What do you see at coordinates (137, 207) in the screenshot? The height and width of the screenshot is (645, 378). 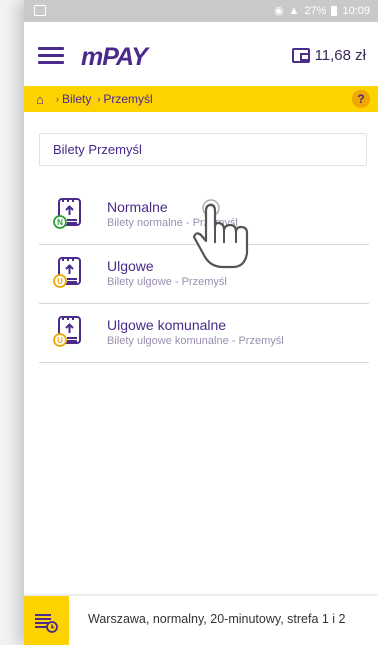 I see `ticket-title: Normalne` at bounding box center [137, 207].